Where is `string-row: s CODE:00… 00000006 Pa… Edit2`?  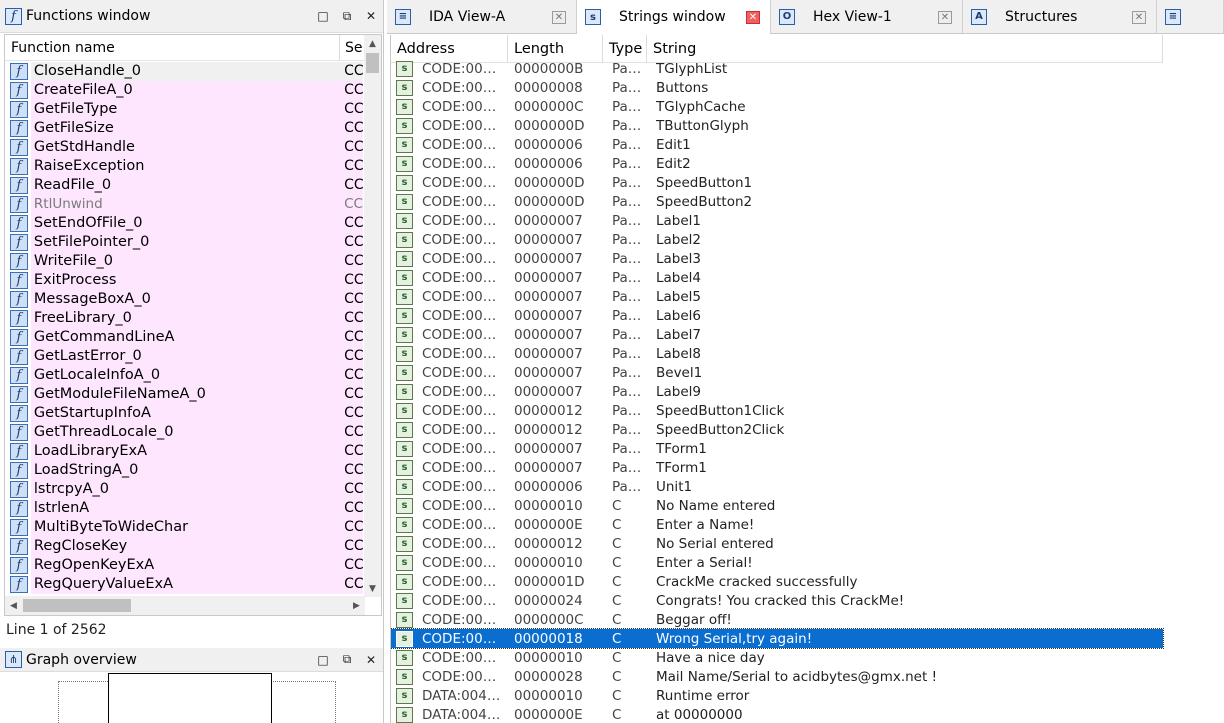 string-row: s CODE:00… 00000006 Pa… Edit2 is located at coordinates (777, 163).